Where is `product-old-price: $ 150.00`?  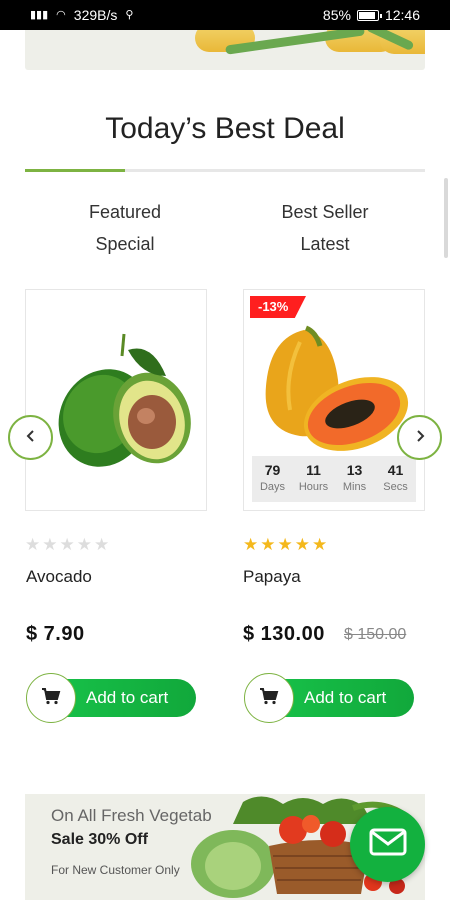
product-old-price: $ 150.00 is located at coordinates (375, 634).